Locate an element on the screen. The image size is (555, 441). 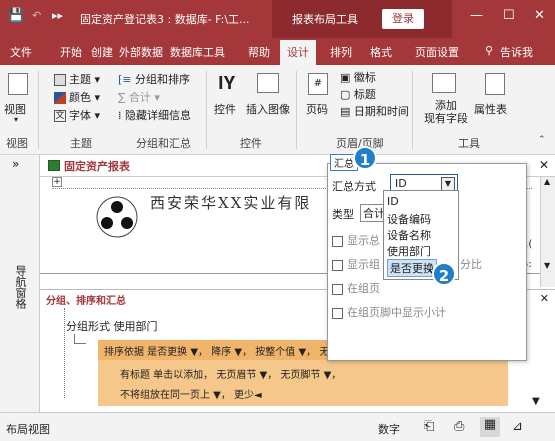
status-view-mode: 布局视图 is located at coordinates (28, 429).